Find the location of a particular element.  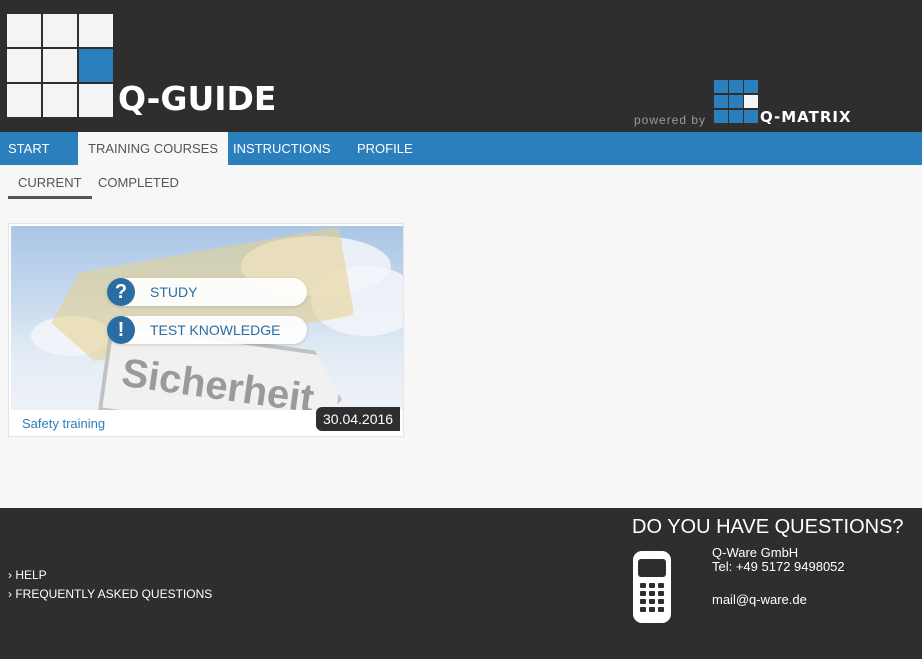

course-title: Safety training is located at coordinates (63, 423).